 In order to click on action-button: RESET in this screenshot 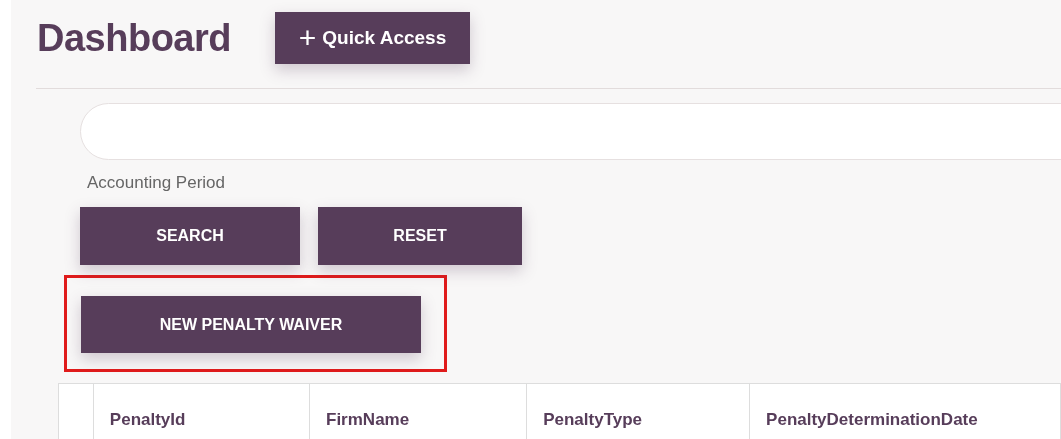, I will do `click(420, 236)`.